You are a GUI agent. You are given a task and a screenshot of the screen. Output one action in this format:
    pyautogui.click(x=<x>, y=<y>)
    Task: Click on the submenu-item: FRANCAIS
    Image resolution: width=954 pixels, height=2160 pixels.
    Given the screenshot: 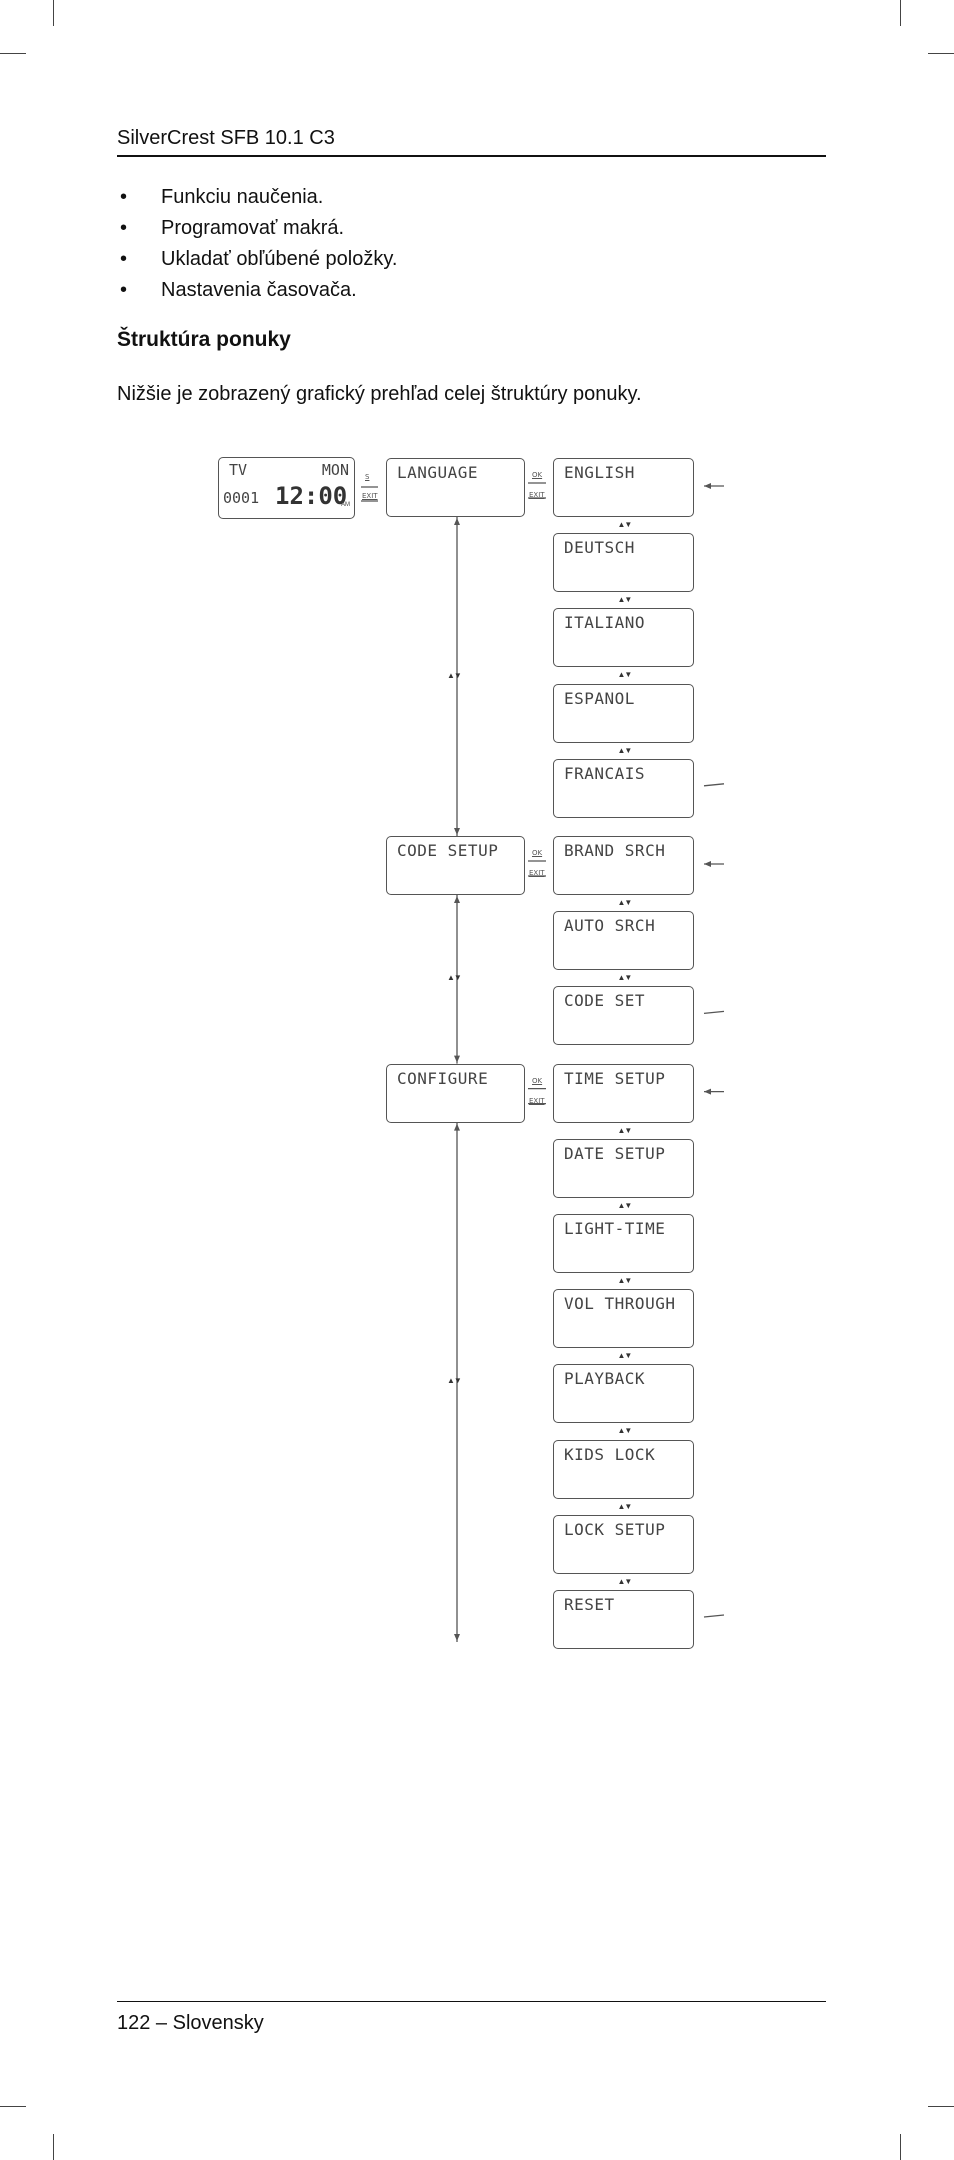 What is the action you would take?
    pyautogui.click(x=623, y=788)
    